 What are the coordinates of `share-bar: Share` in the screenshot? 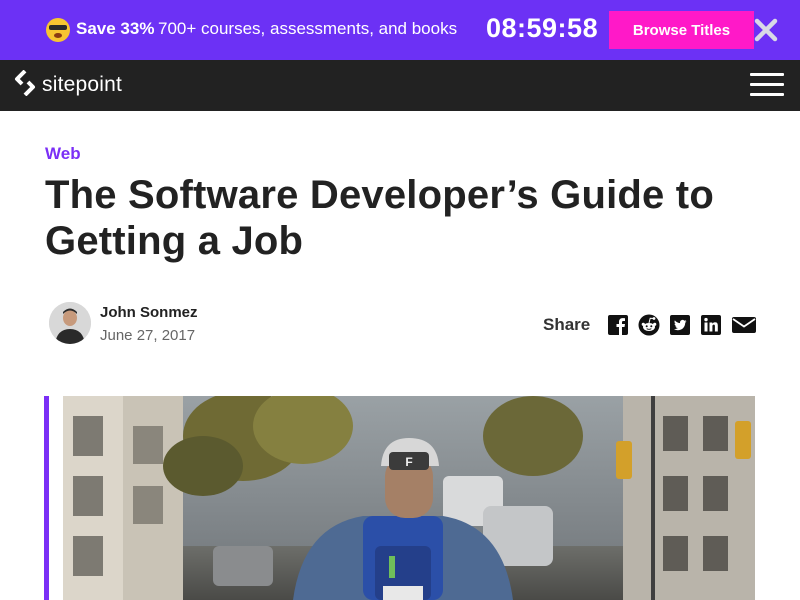 It's located at (650, 325).